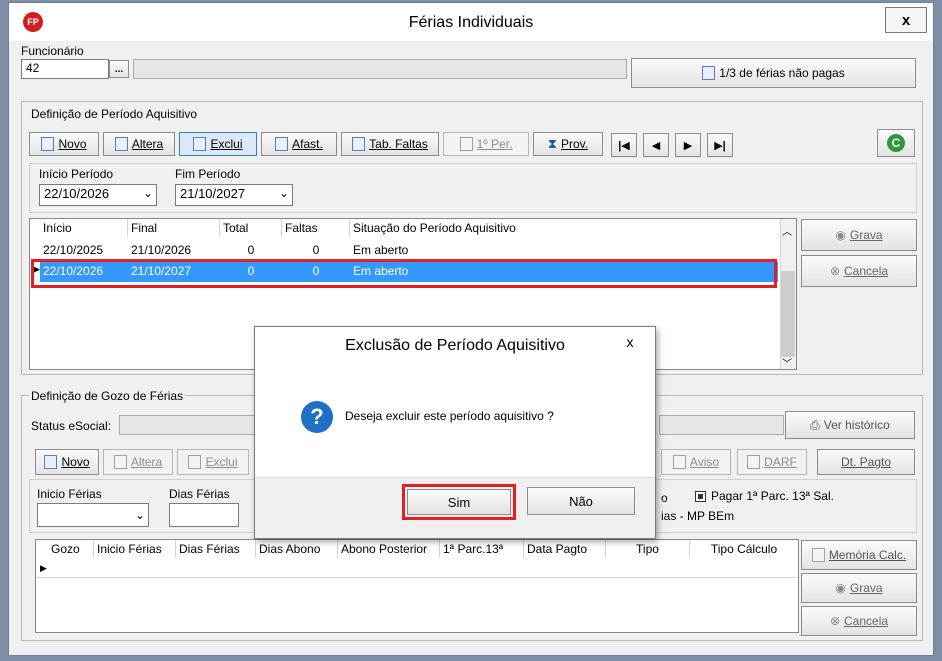 The width and height of the screenshot is (942, 661). Describe the element at coordinates (389, 549) in the screenshot. I see `col-abono-posterior: Abono Posterior` at that location.